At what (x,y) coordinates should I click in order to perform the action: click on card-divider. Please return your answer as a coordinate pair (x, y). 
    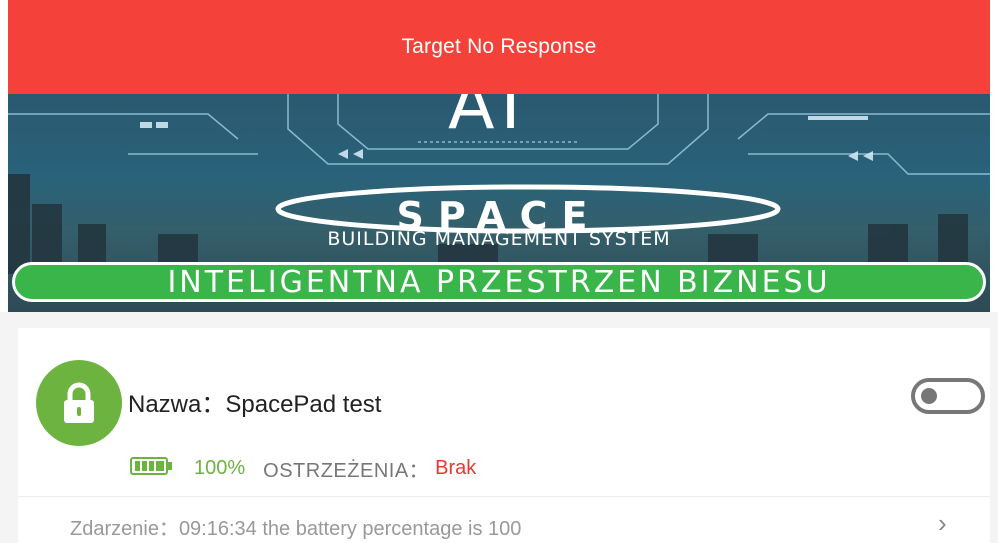
    Looking at the image, I should click on (504, 496).